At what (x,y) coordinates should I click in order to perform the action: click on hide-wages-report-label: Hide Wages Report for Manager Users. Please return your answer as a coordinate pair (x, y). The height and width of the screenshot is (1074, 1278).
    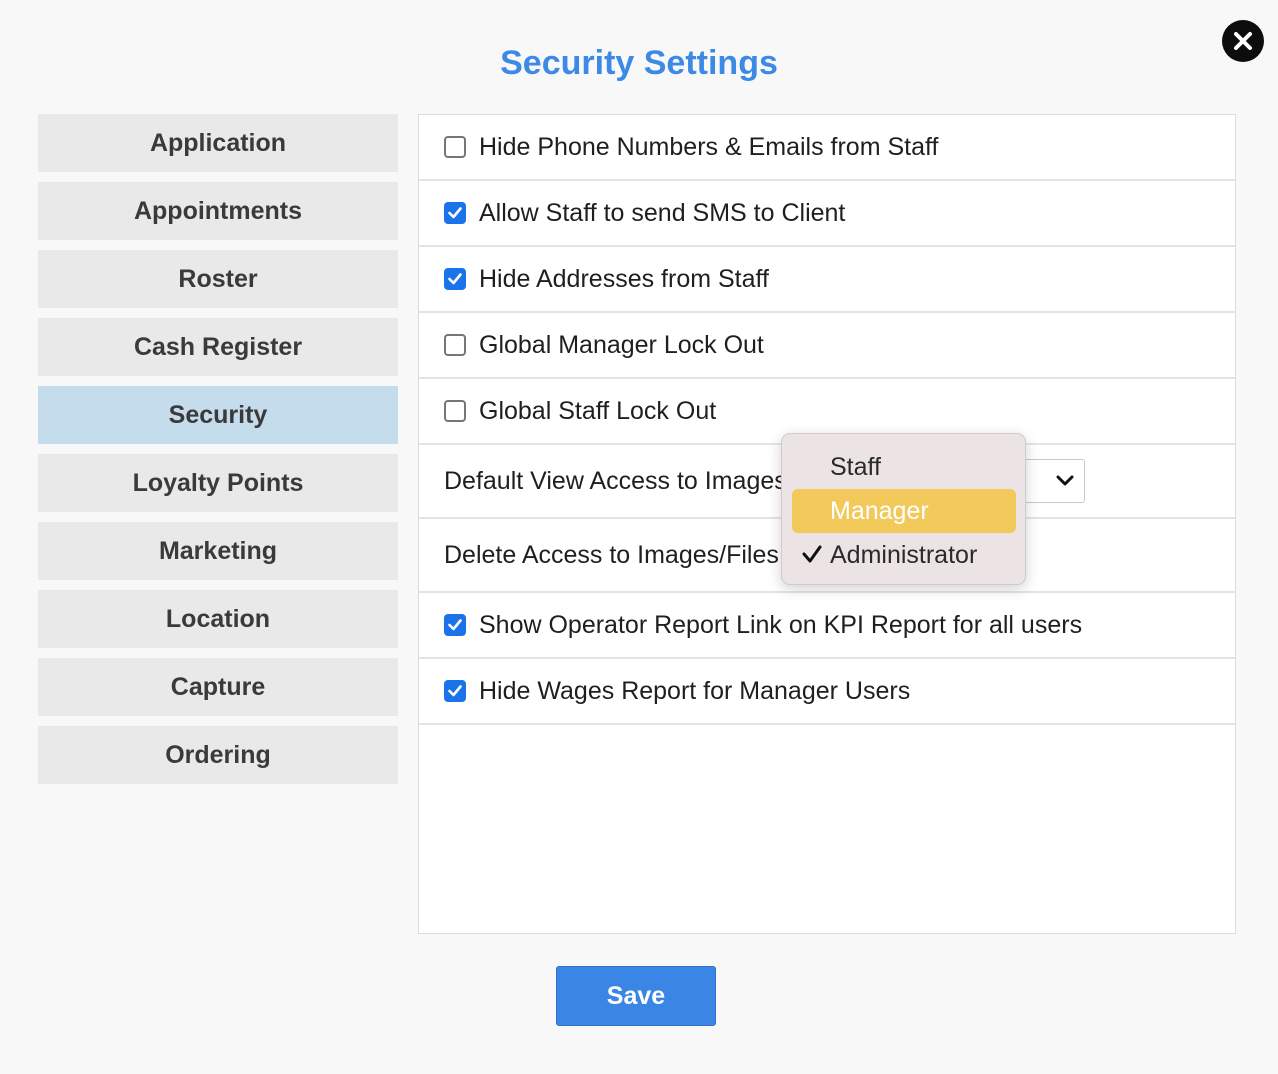
    Looking at the image, I should click on (695, 690).